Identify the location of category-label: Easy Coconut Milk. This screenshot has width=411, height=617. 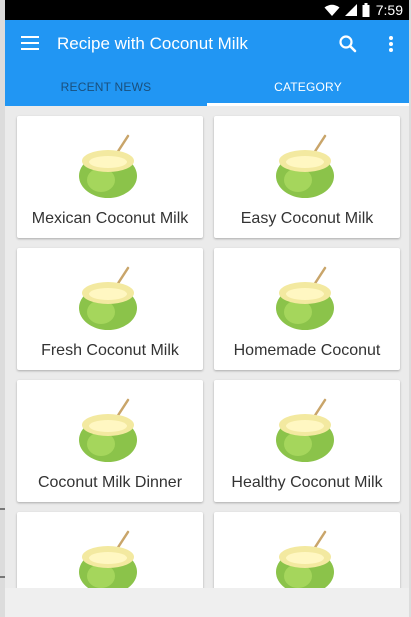
(307, 218).